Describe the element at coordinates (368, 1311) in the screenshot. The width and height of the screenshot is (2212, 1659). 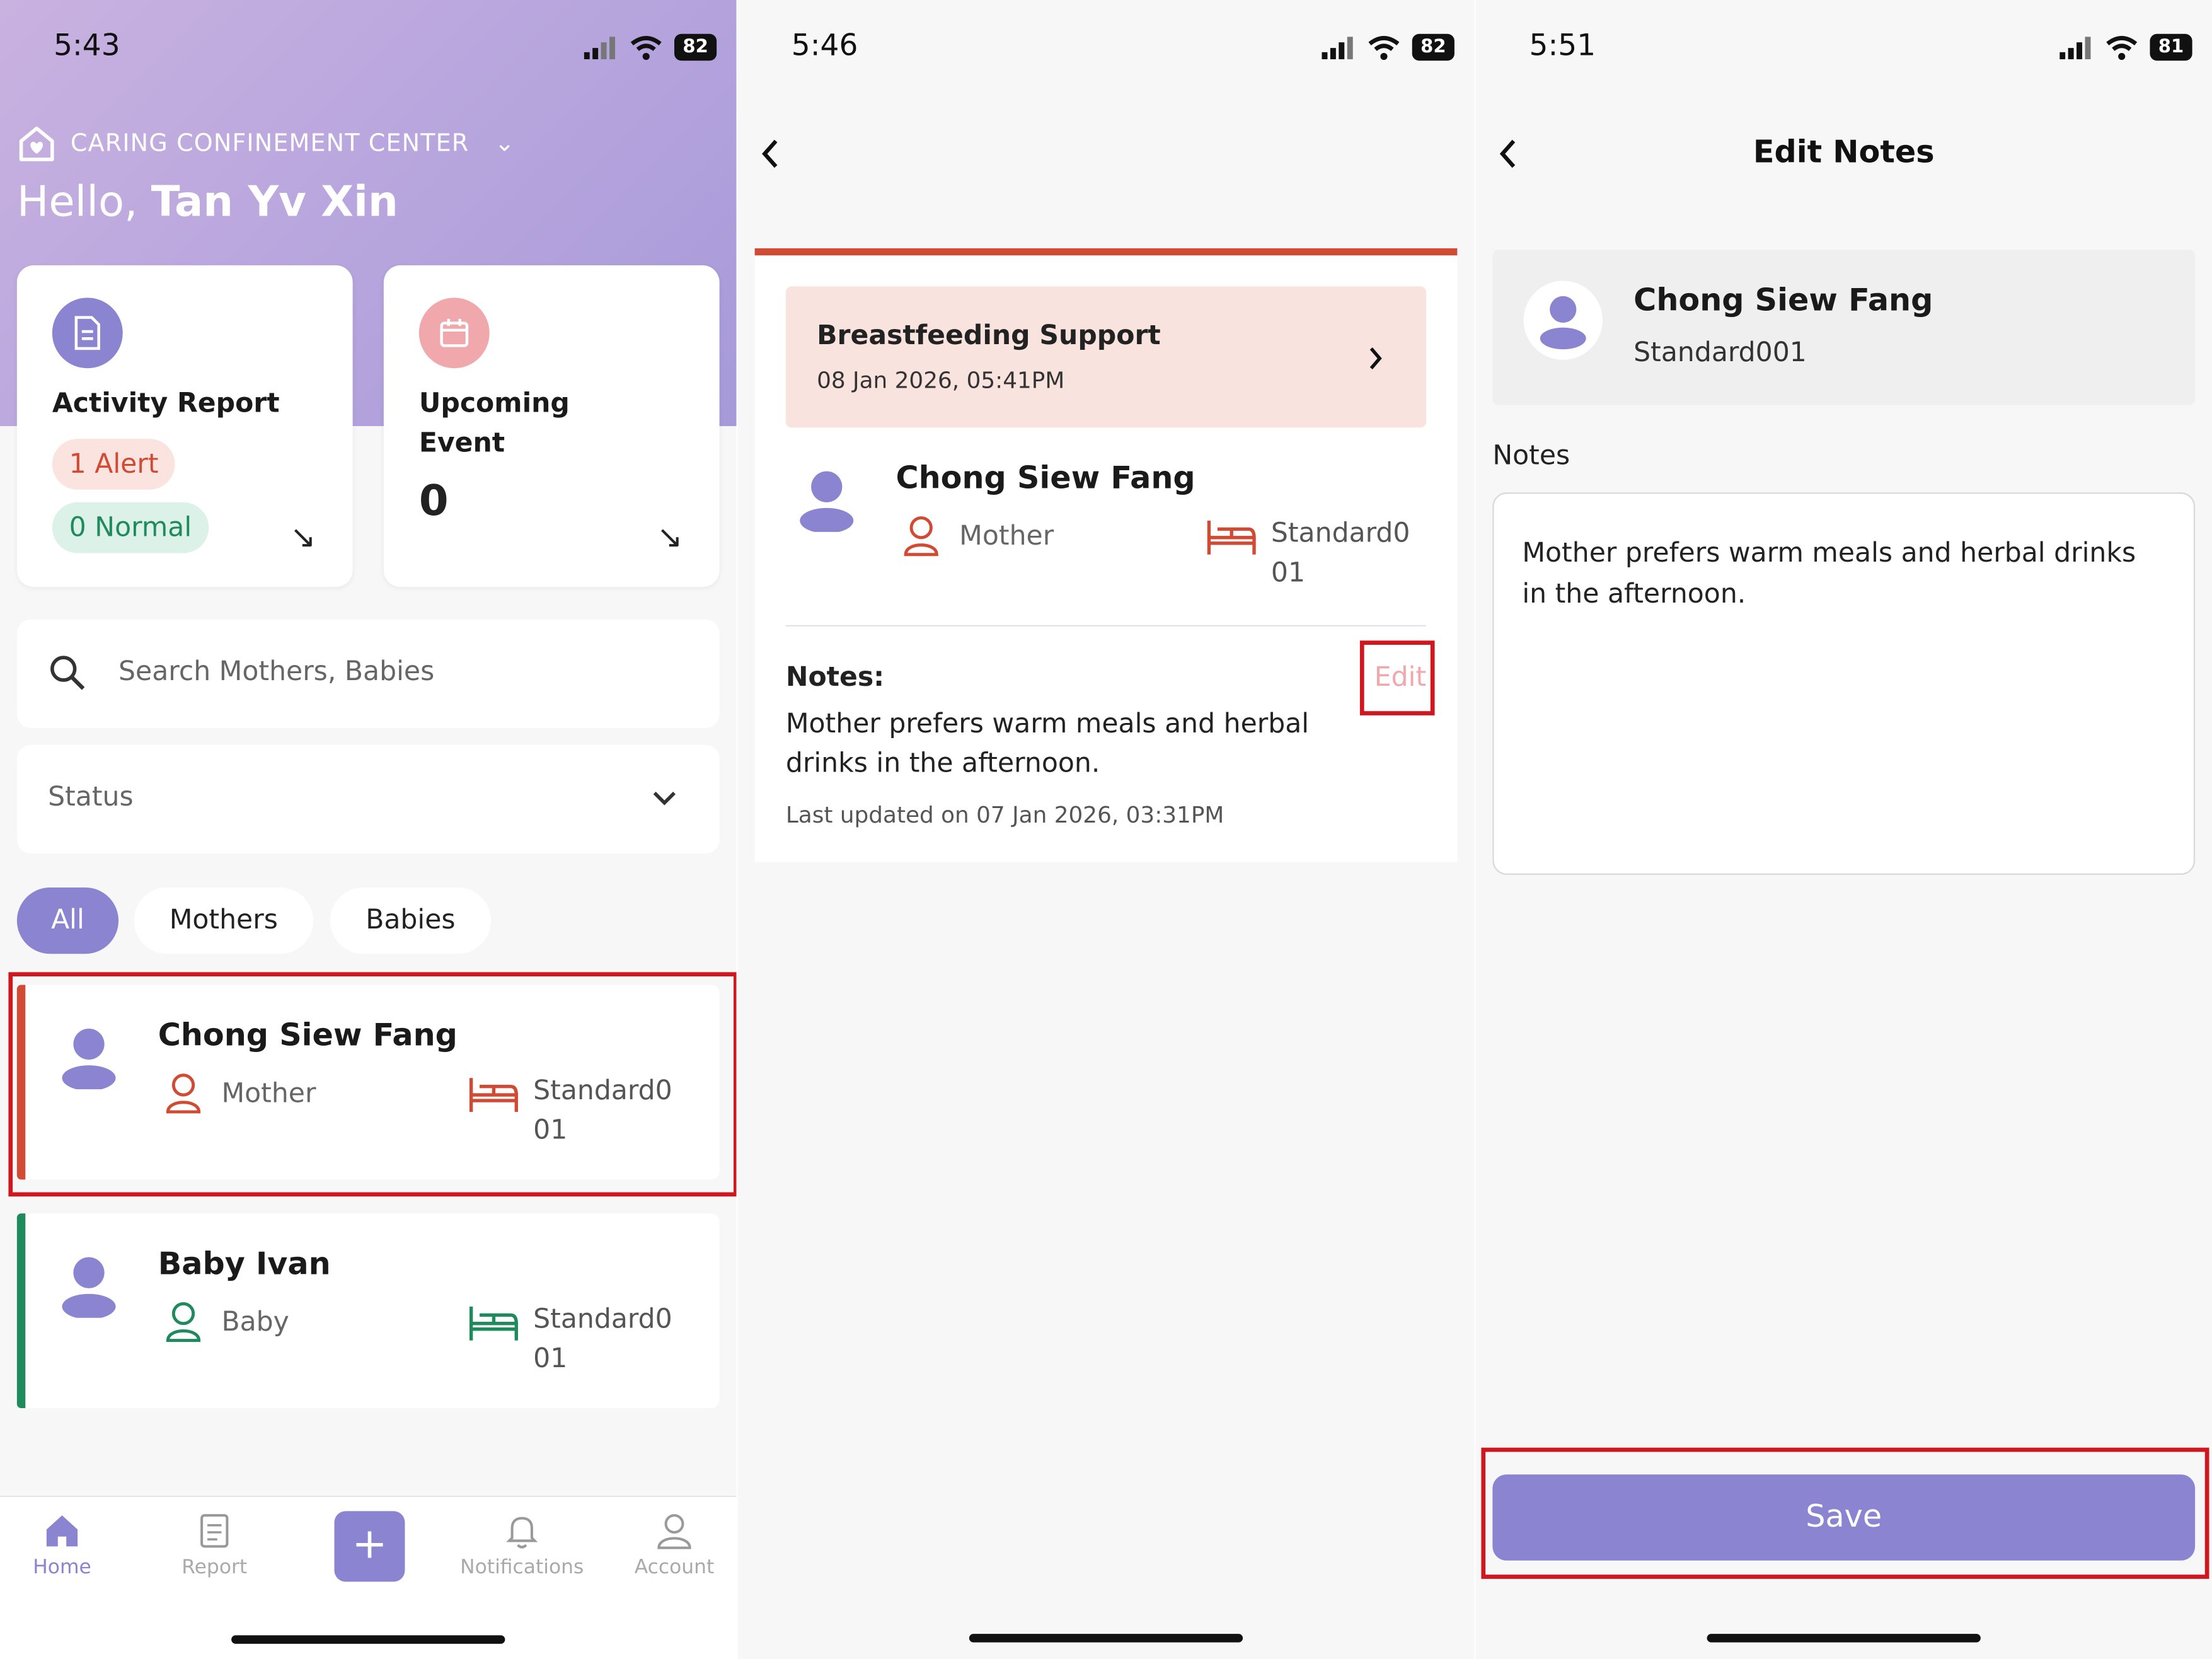
I see `baby-list-item: Baby Ivan Baby Standard0 01` at that location.